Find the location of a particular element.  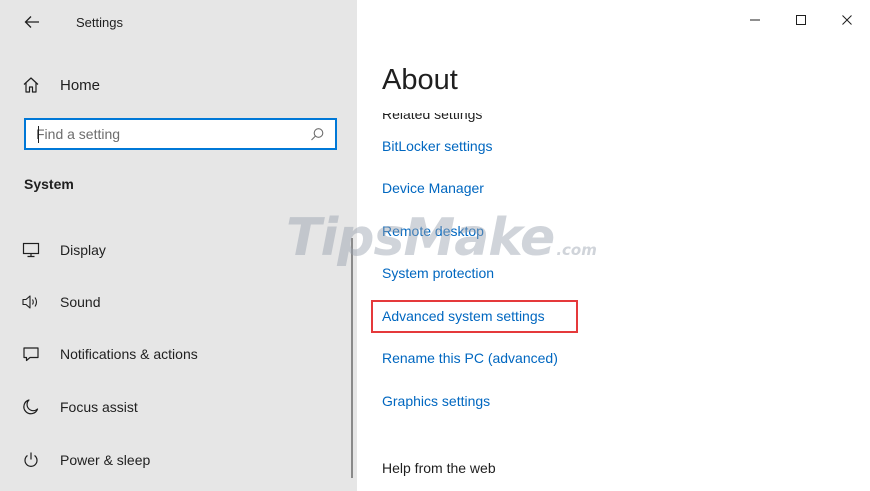

sidebar-item-label: Focus assist is located at coordinates (99, 407).